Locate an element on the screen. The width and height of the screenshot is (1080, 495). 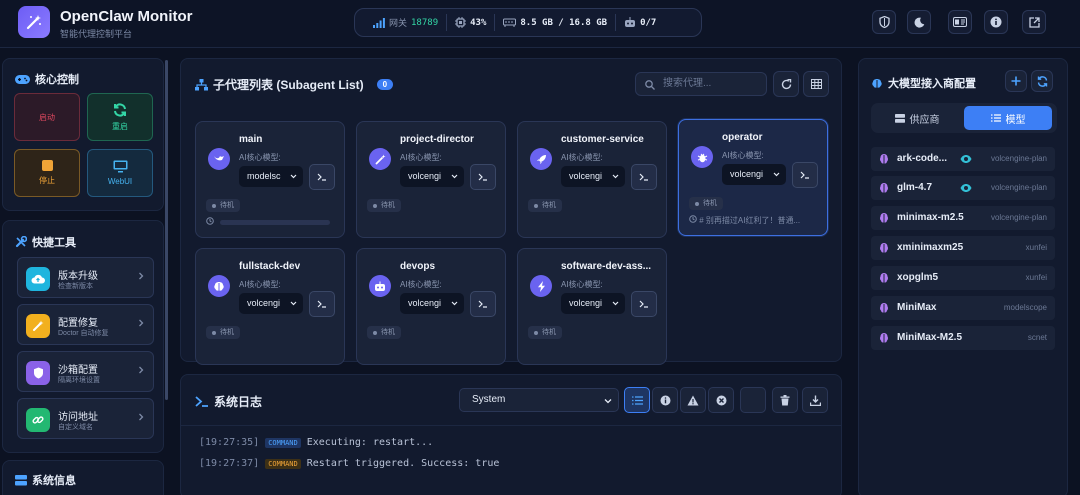
start-label: 启动 is located at coordinates (47, 117).